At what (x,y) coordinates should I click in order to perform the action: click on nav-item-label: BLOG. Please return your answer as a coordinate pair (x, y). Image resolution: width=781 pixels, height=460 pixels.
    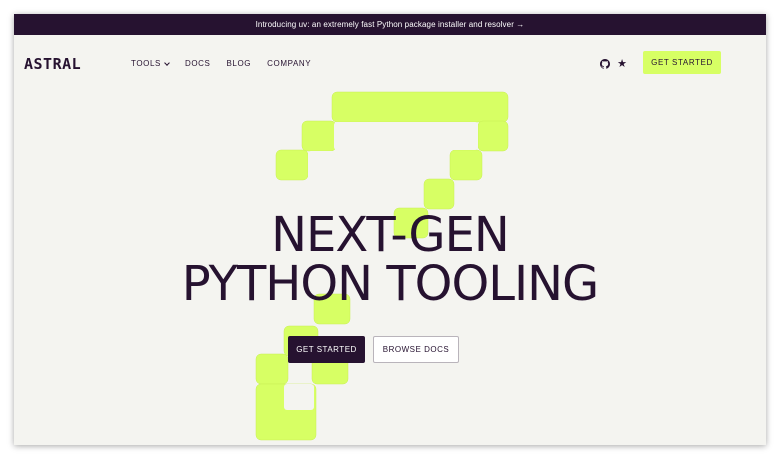
    Looking at the image, I should click on (239, 63).